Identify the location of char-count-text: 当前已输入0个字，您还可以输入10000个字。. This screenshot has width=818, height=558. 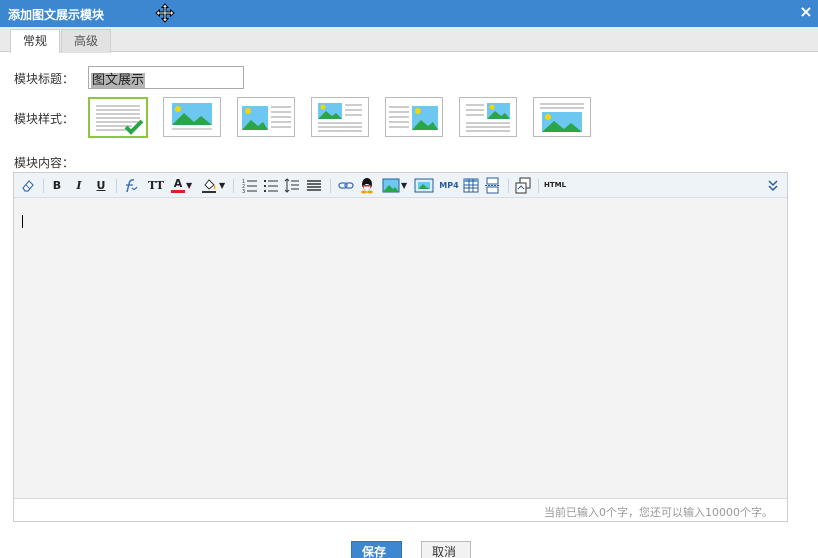
(658, 512).